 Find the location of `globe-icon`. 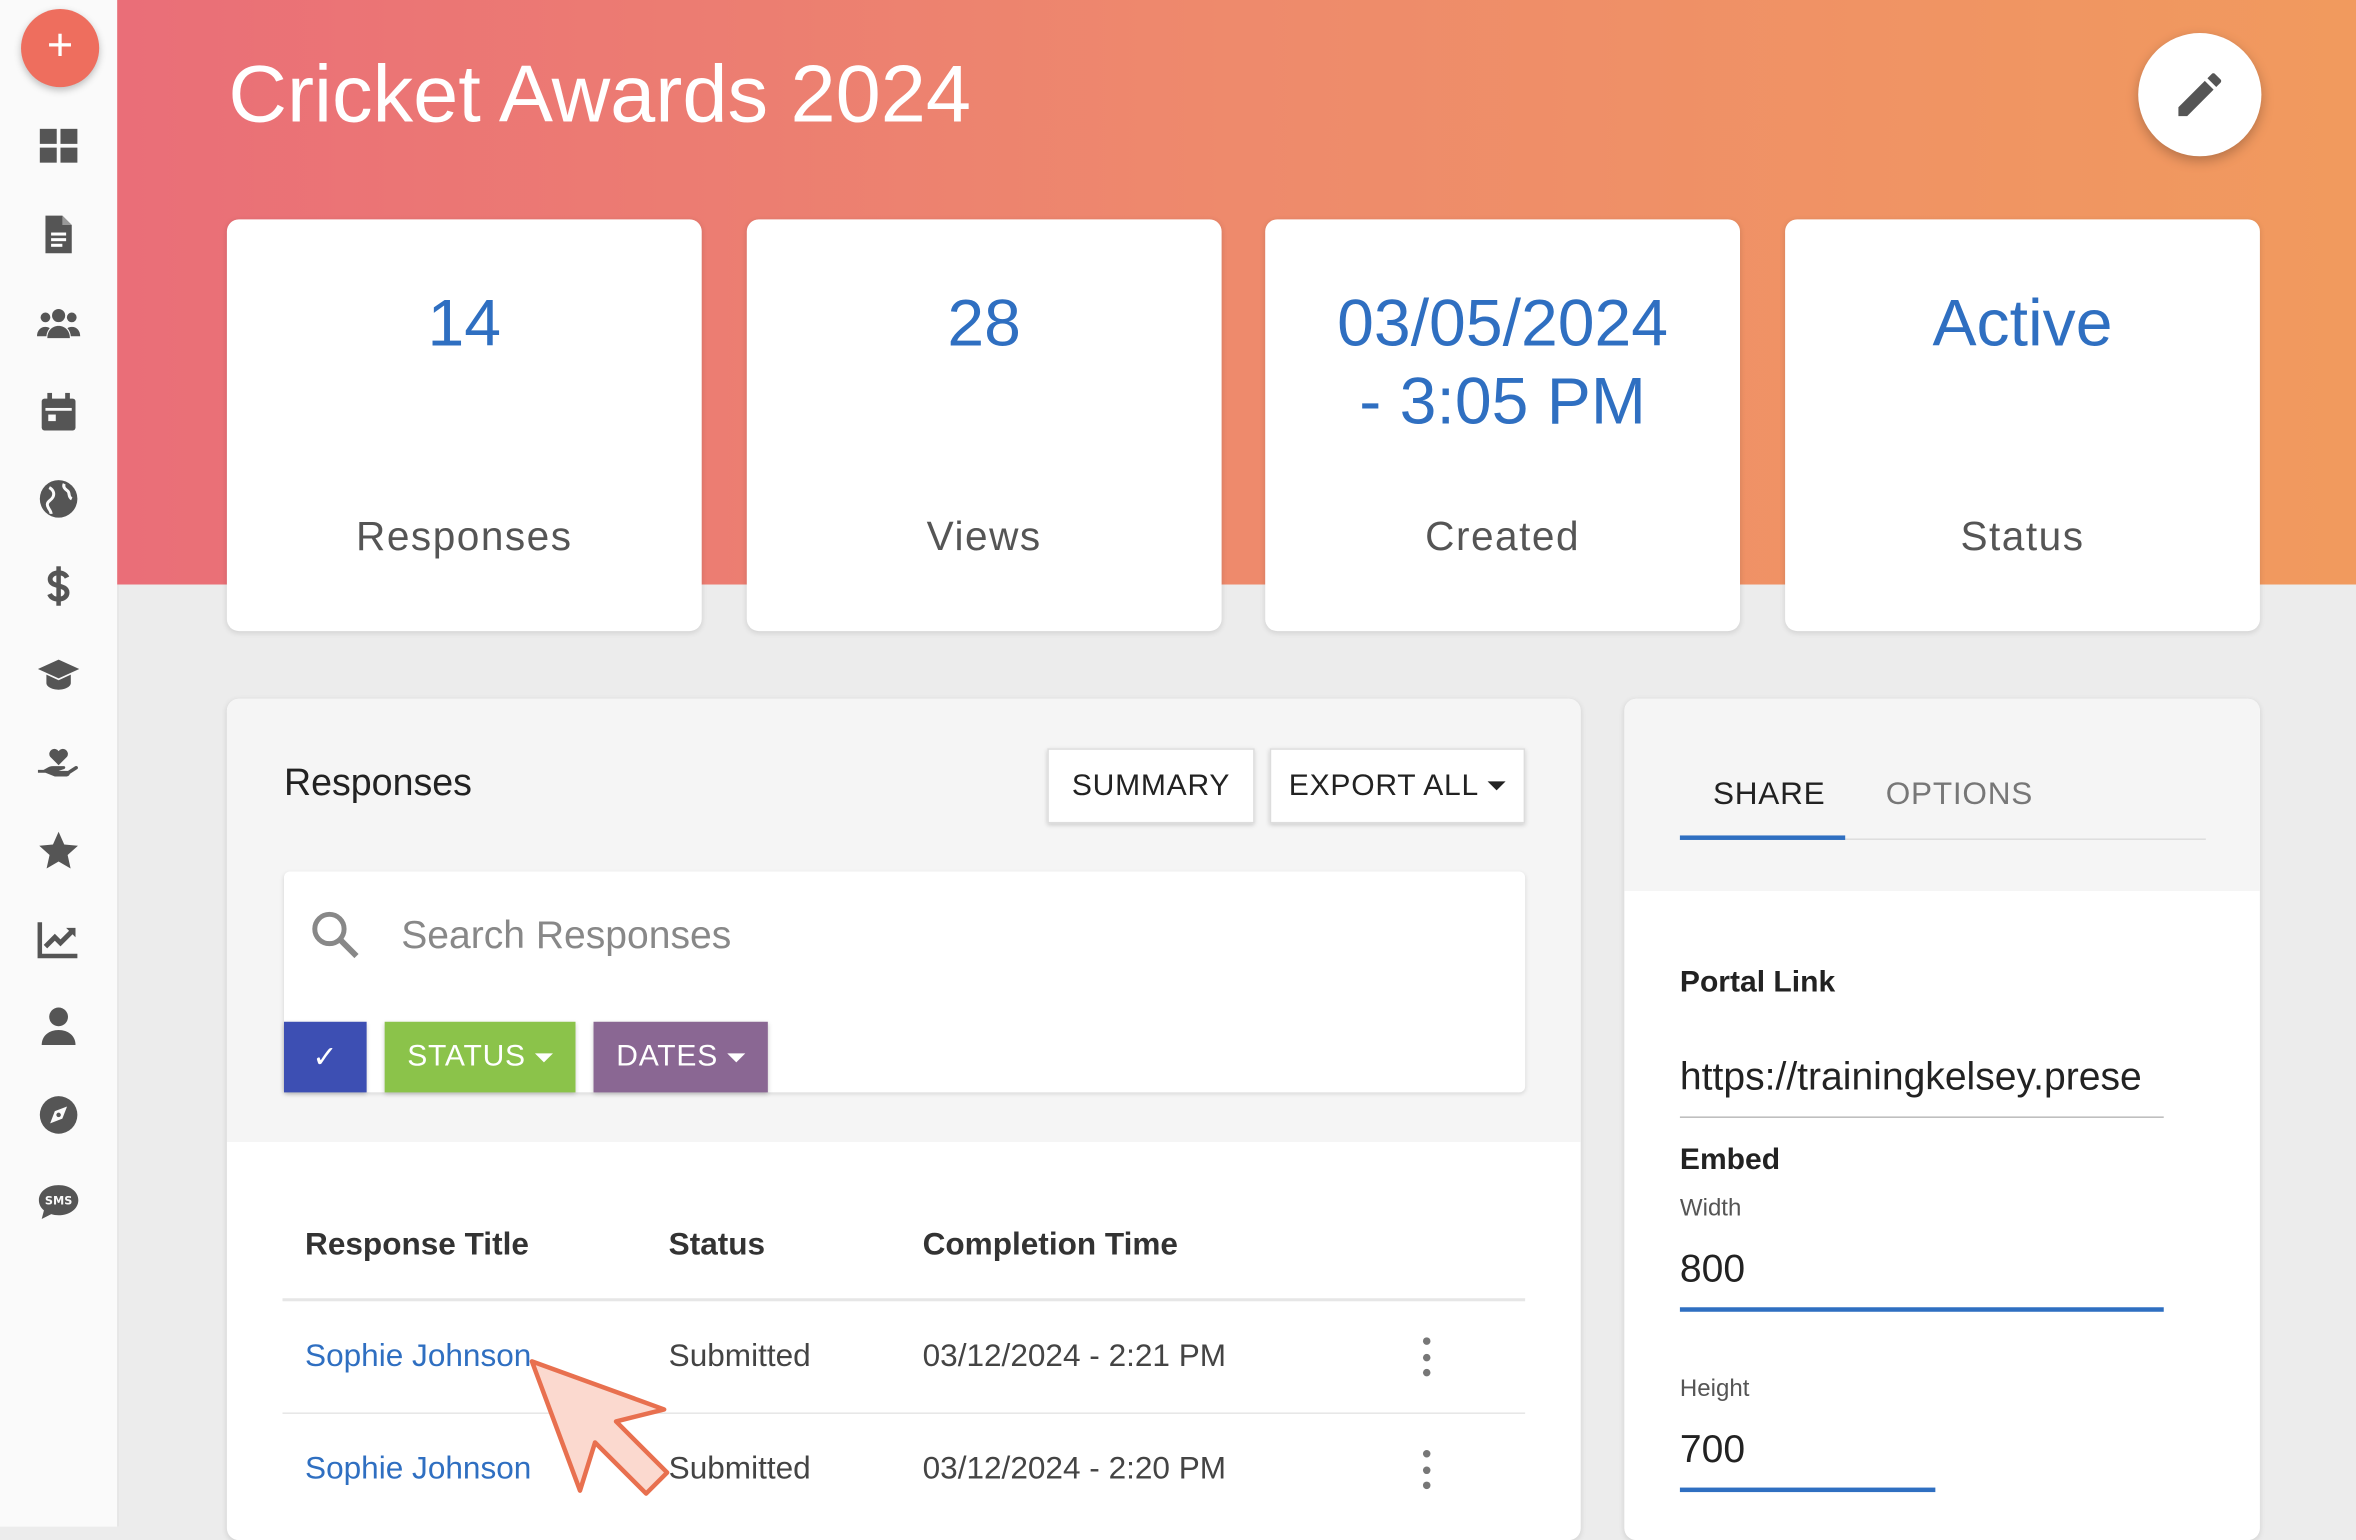

globe-icon is located at coordinates (58, 499).